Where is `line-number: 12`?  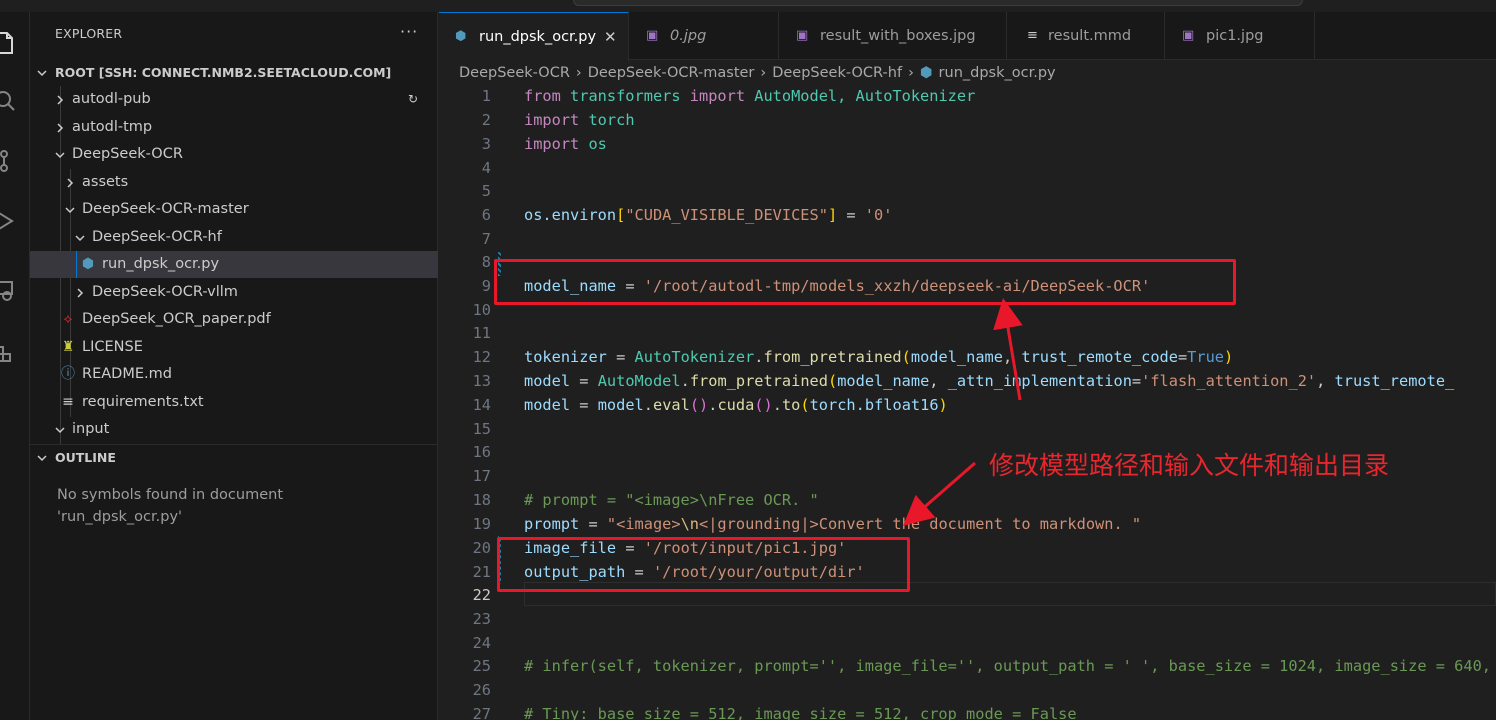
line-number: 12 is located at coordinates (481, 357).